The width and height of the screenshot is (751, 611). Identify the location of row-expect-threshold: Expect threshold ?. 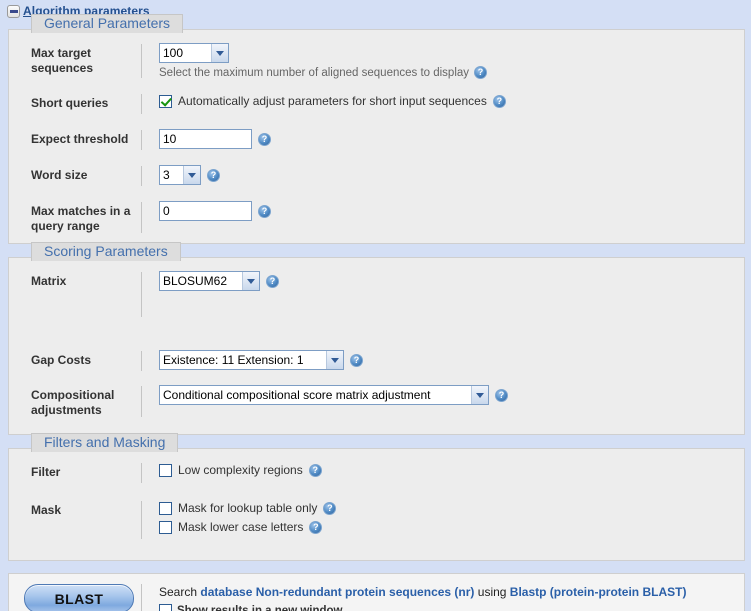
(376, 140).